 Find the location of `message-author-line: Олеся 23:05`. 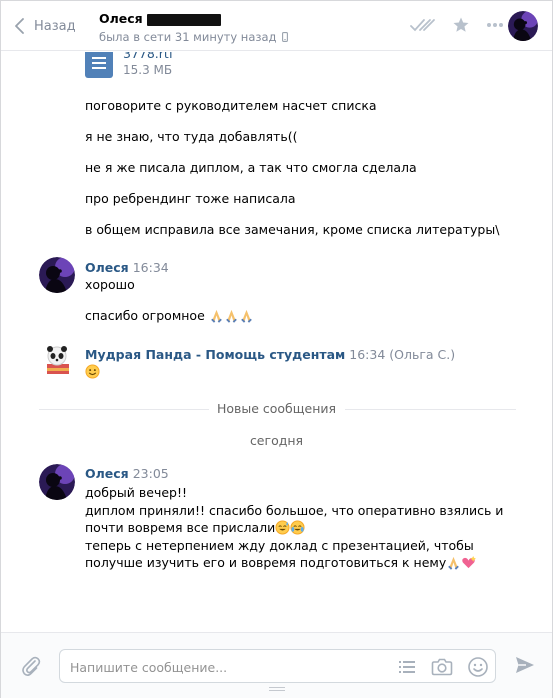

message-author-line: Олеся 23:05 is located at coordinates (127, 474).